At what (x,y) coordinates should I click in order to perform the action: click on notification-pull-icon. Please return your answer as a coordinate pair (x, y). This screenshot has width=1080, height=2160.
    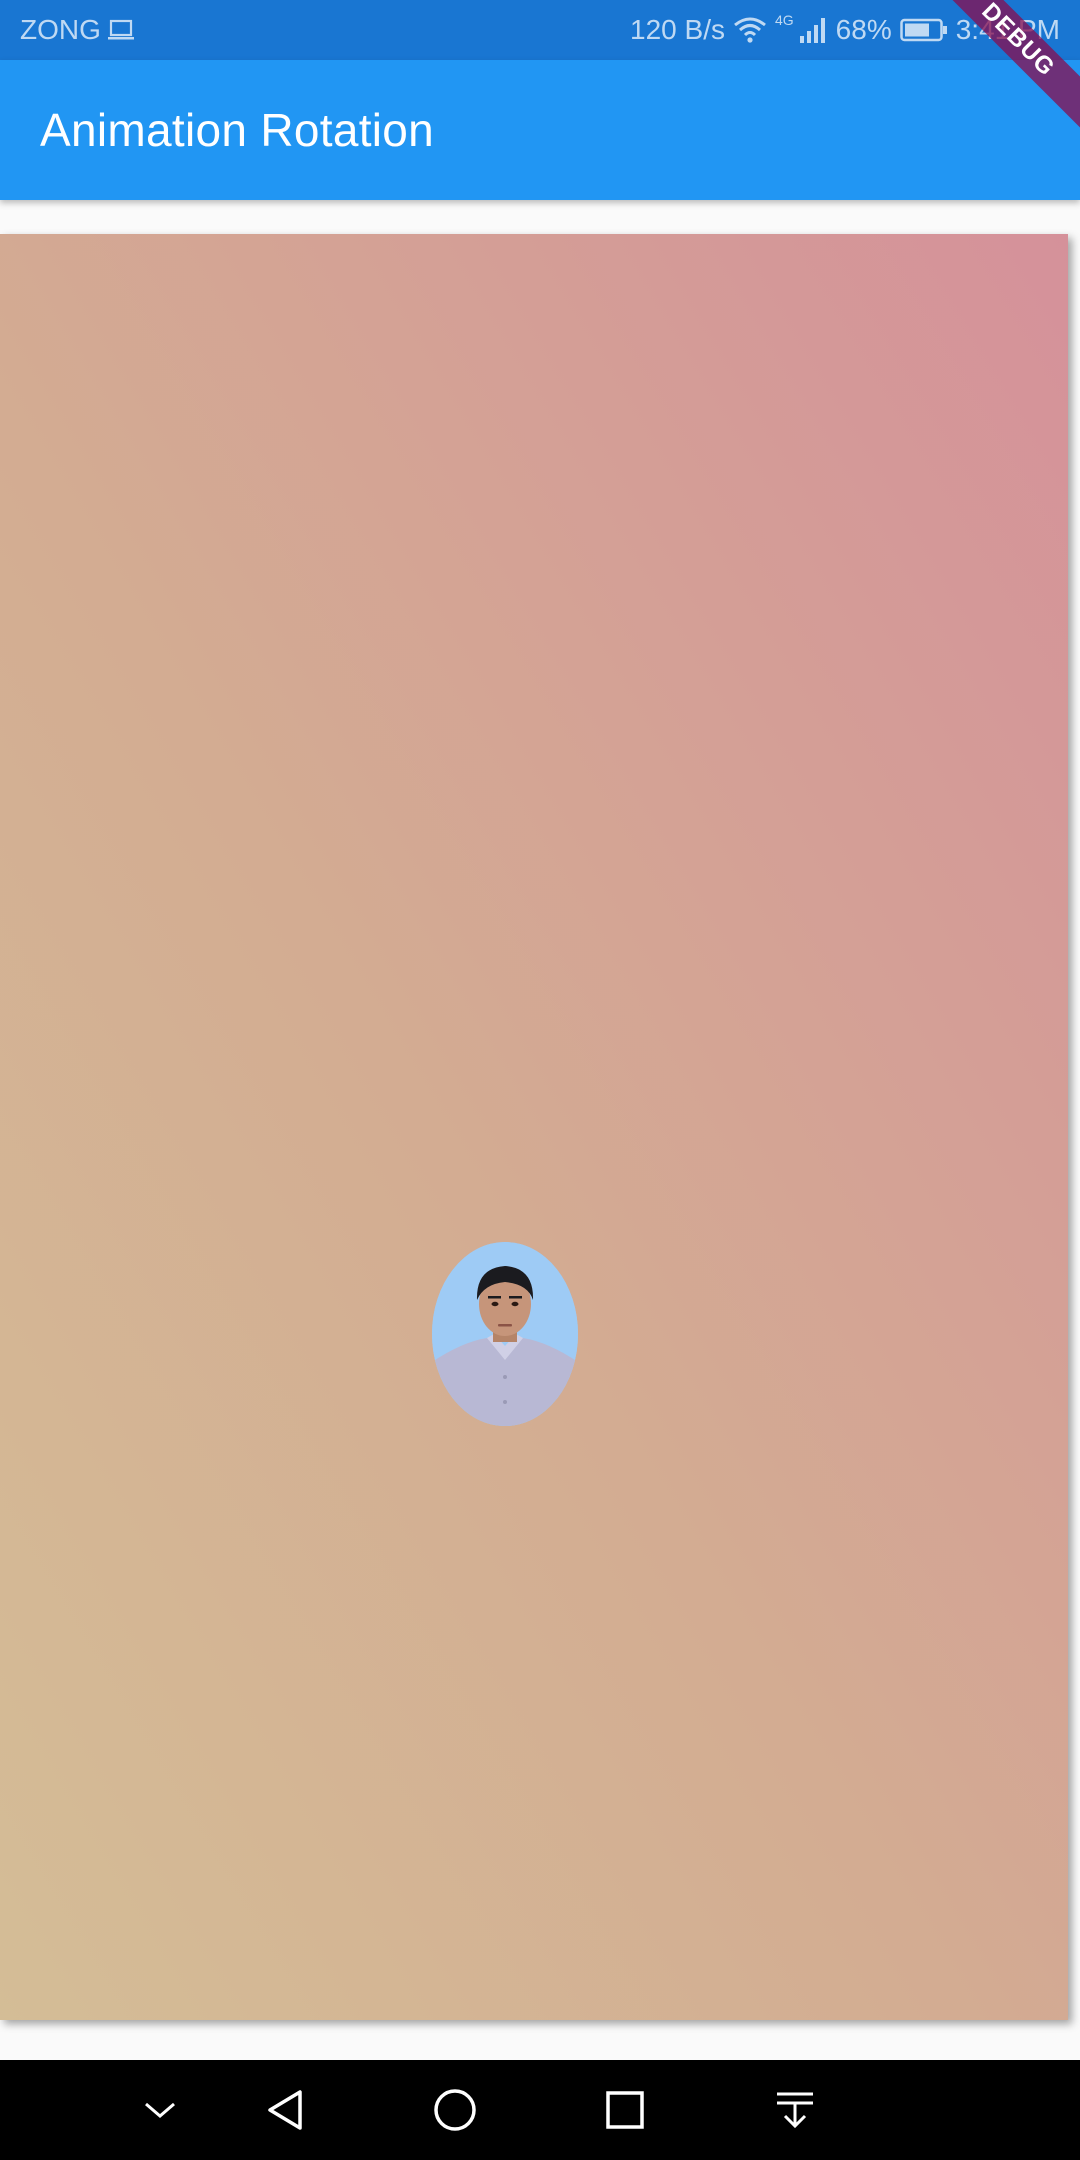
    Looking at the image, I should click on (795, 2110).